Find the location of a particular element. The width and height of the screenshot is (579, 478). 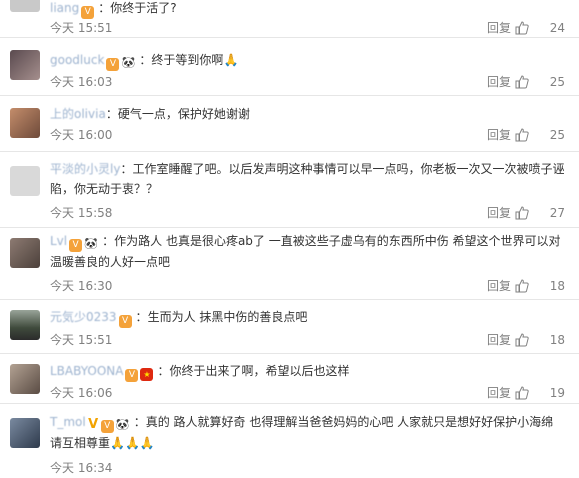

timestamp: 今天 16:03 is located at coordinates (81, 82).